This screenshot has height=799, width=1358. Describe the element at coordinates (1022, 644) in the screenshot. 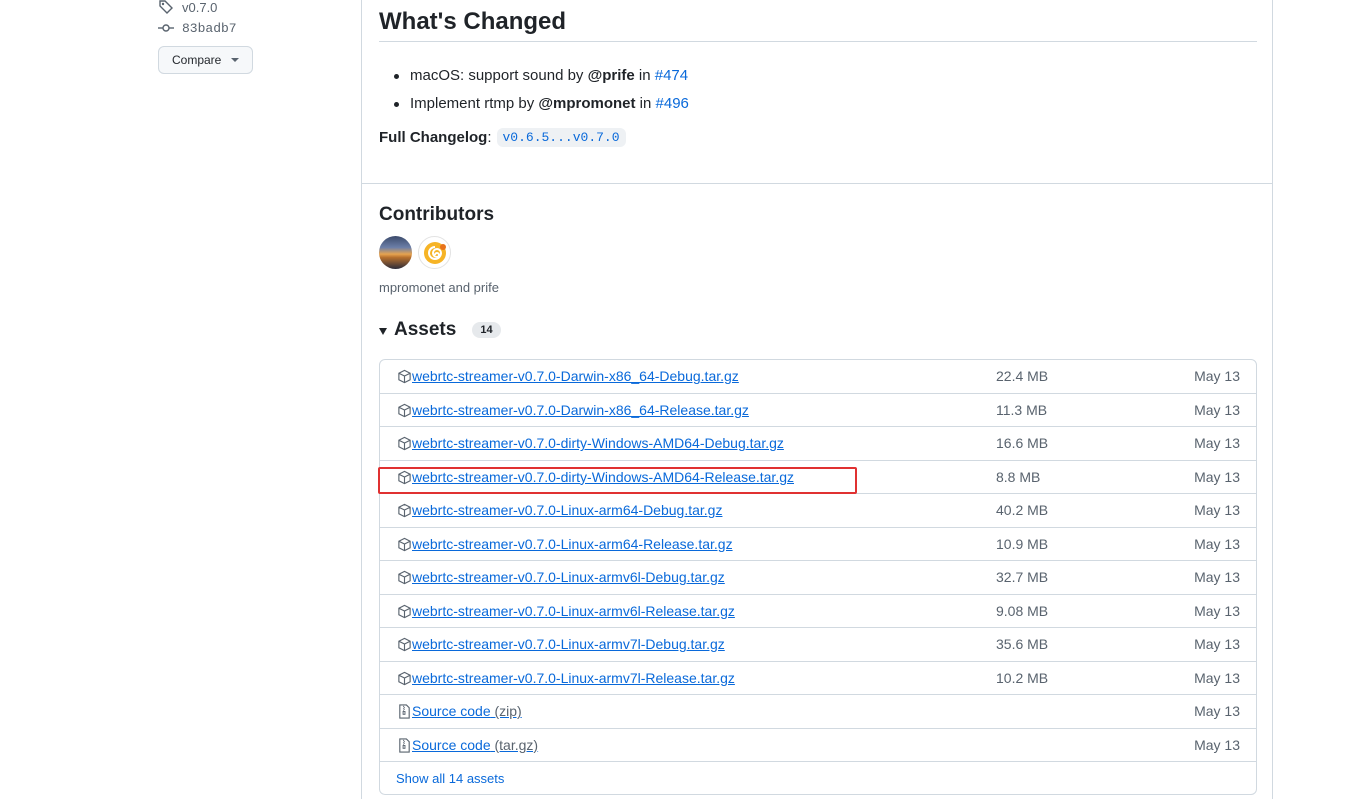

I see `asset-size: 35.6 MB` at that location.